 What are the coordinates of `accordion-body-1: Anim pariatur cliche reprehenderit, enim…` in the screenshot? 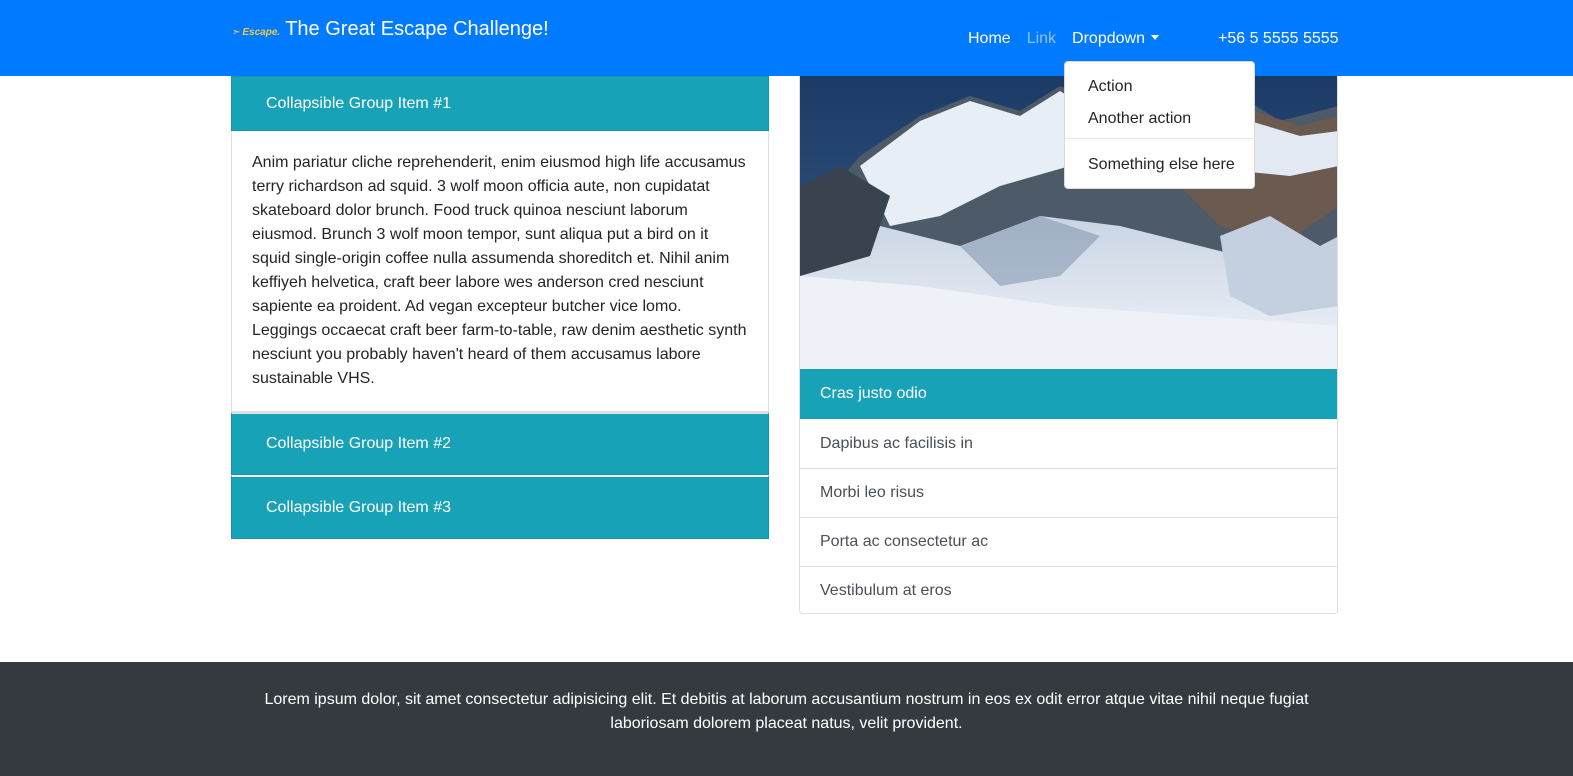 It's located at (500, 271).